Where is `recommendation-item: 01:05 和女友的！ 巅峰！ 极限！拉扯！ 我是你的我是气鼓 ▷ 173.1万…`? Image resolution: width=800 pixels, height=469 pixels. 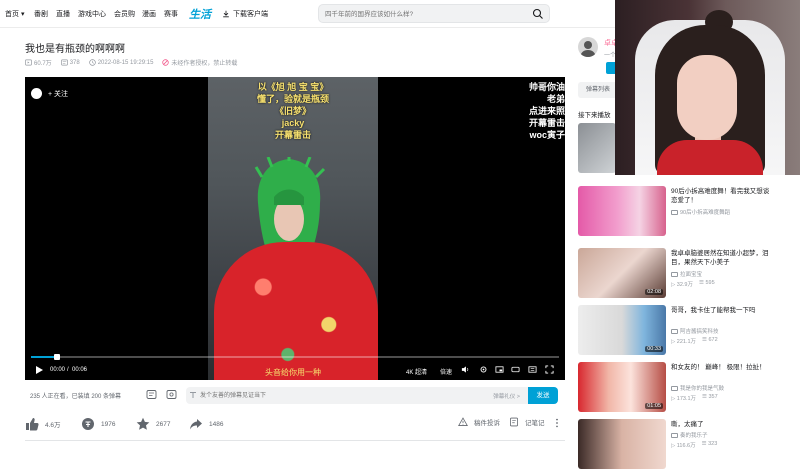
recommendation-item: 01:05 和女友的！ 巅峰！ 极限！拉扯！ 我是你的我是气鼓 ▷ 173.1万… is located at coordinates (689, 387).